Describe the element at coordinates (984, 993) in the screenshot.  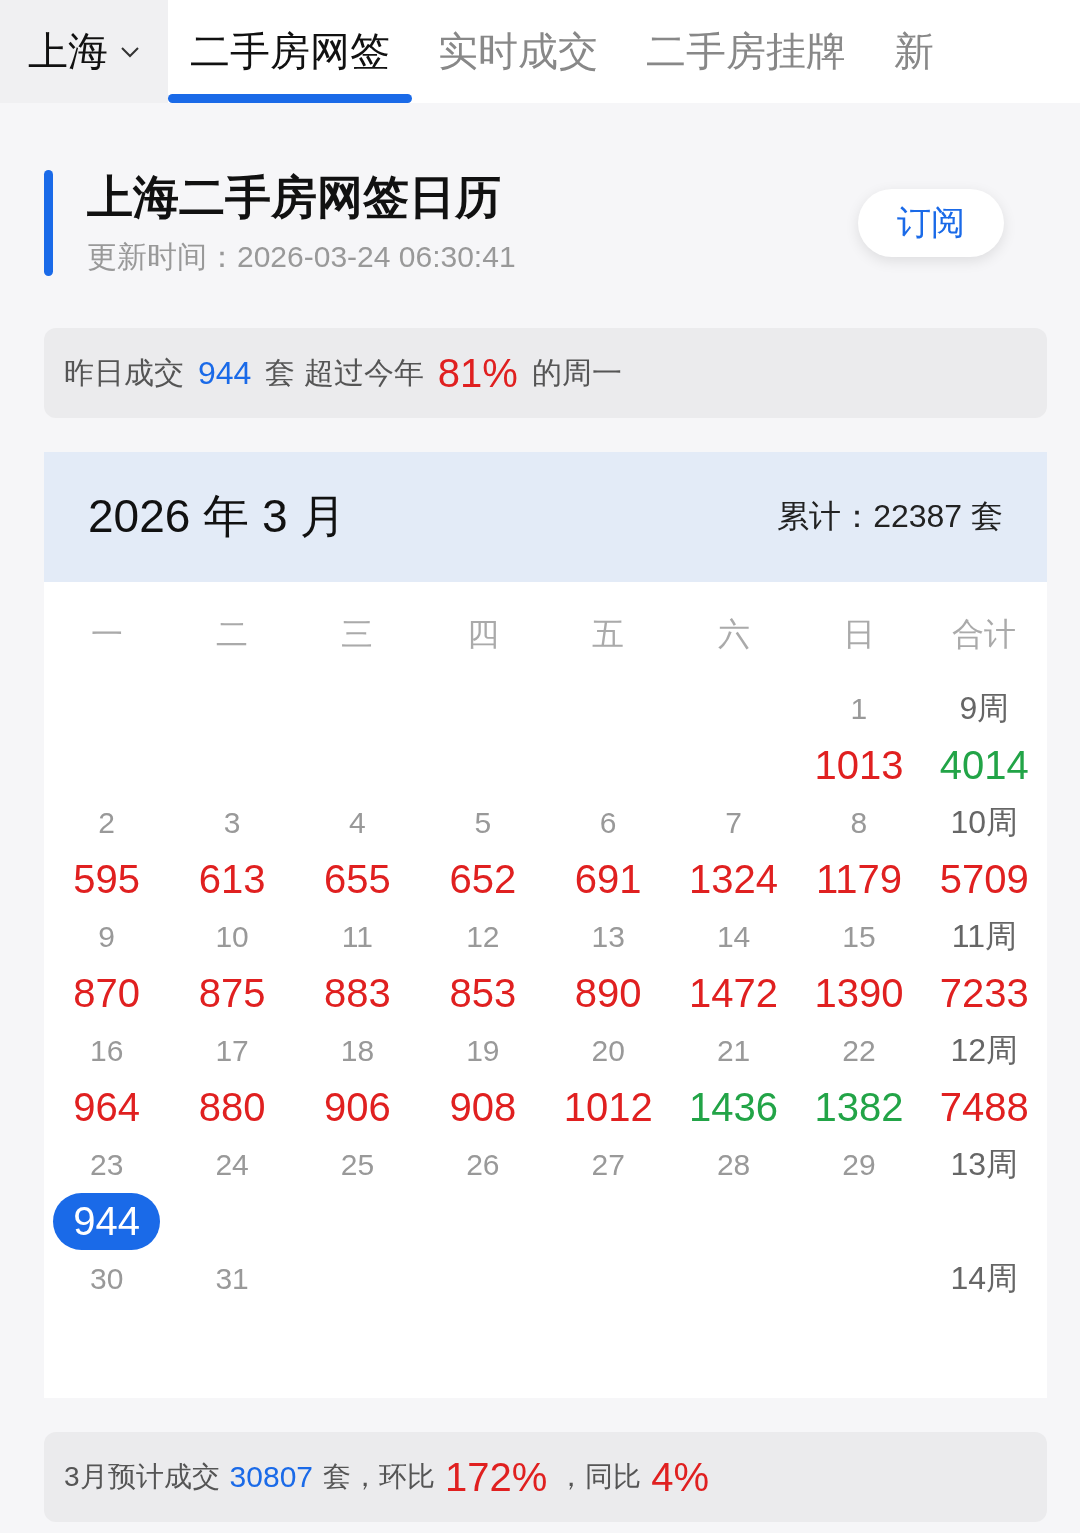
I see `week-total: 7233` at that location.